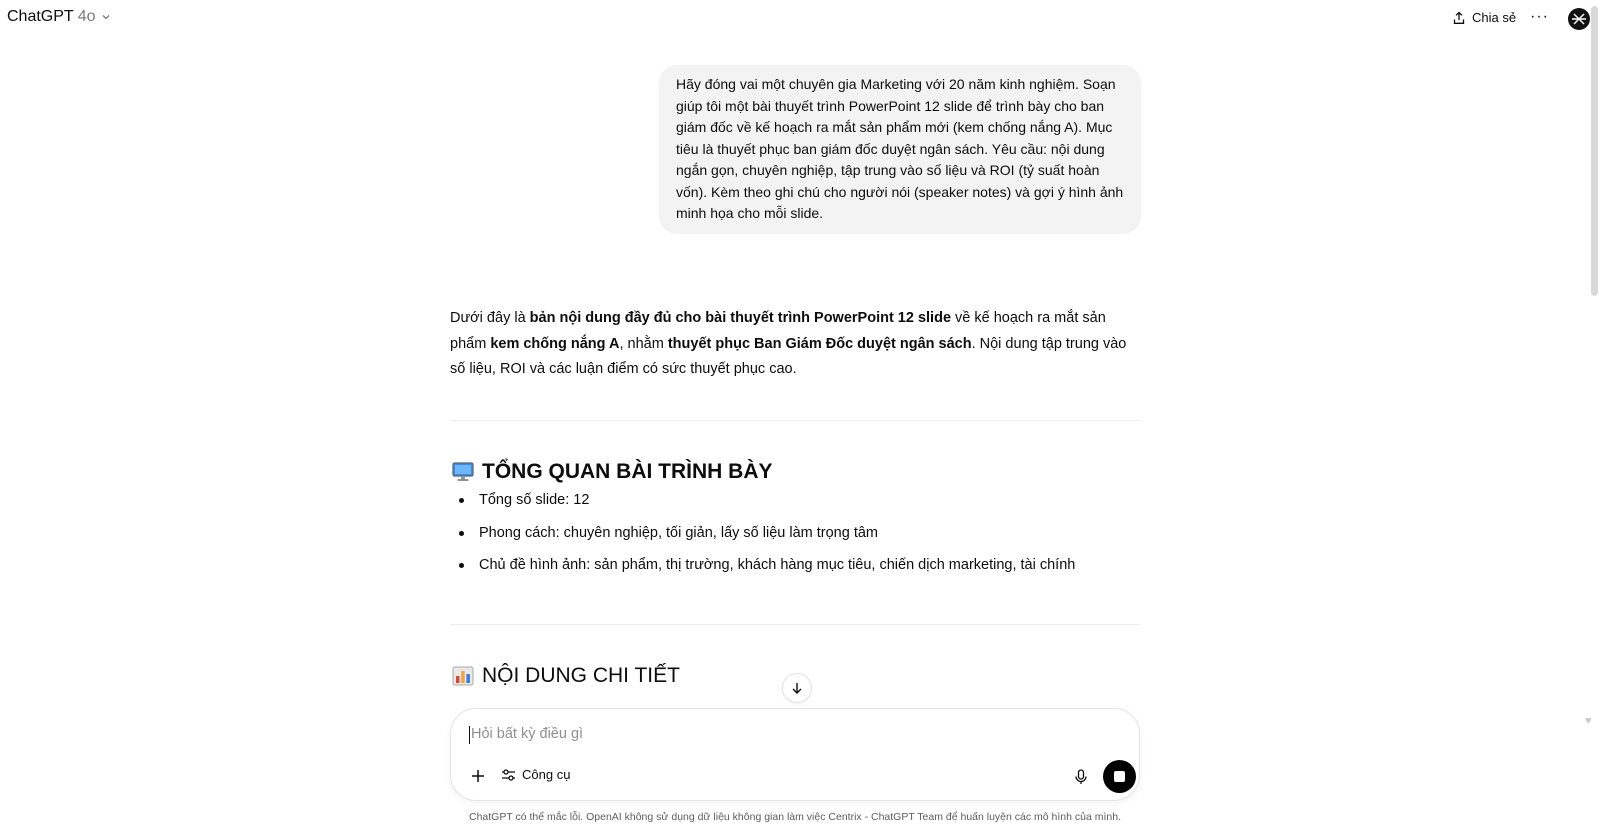 This screenshot has width=1600, height=826. Describe the element at coordinates (463, 676) in the screenshot. I see `bar-chart-icon` at that location.